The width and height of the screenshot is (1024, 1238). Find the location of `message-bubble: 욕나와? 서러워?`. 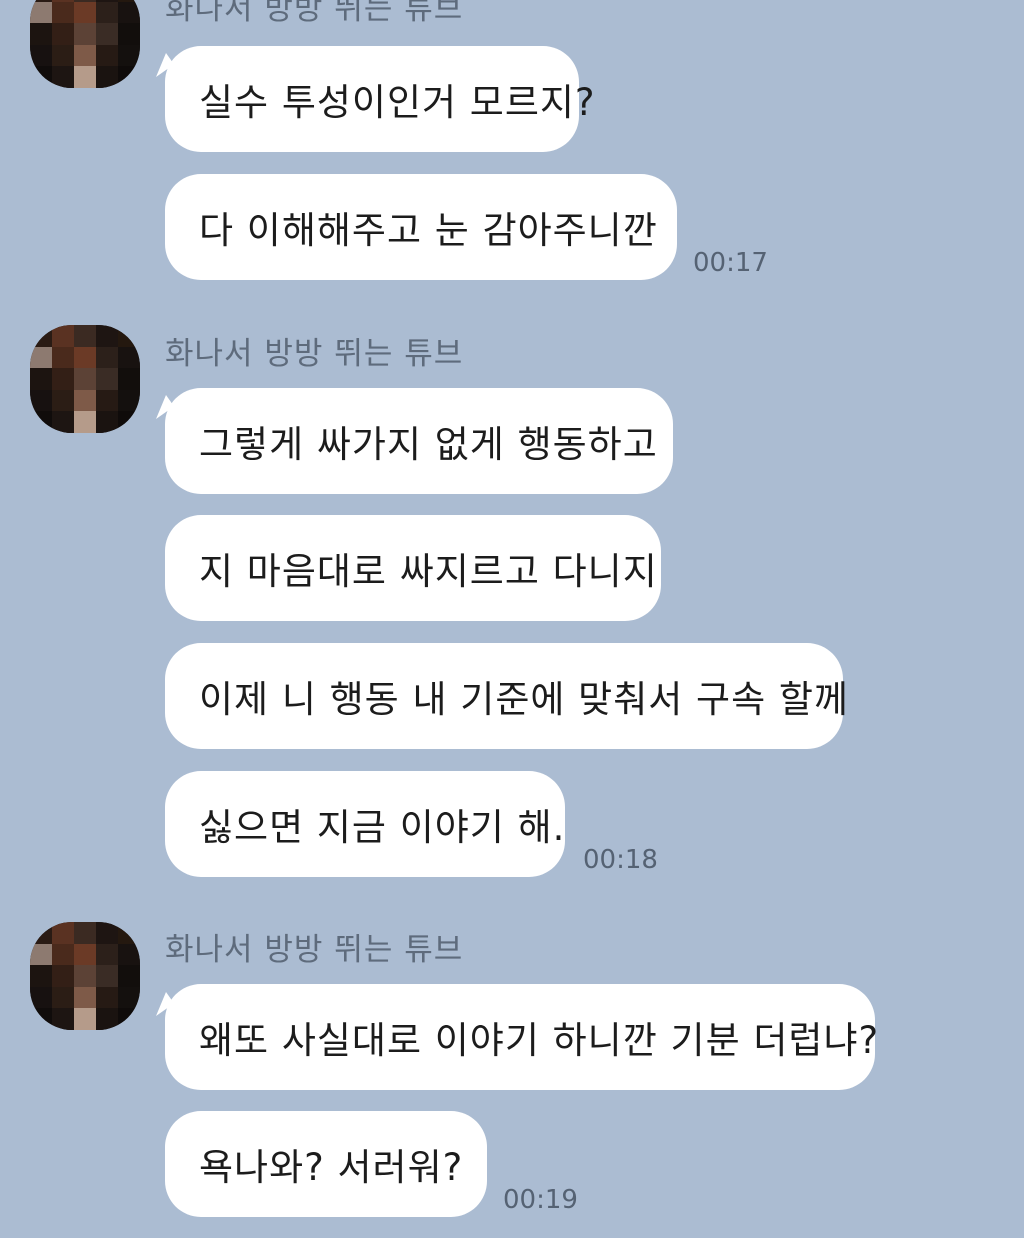

message-bubble: 욕나와? 서러워? is located at coordinates (326, 1164).